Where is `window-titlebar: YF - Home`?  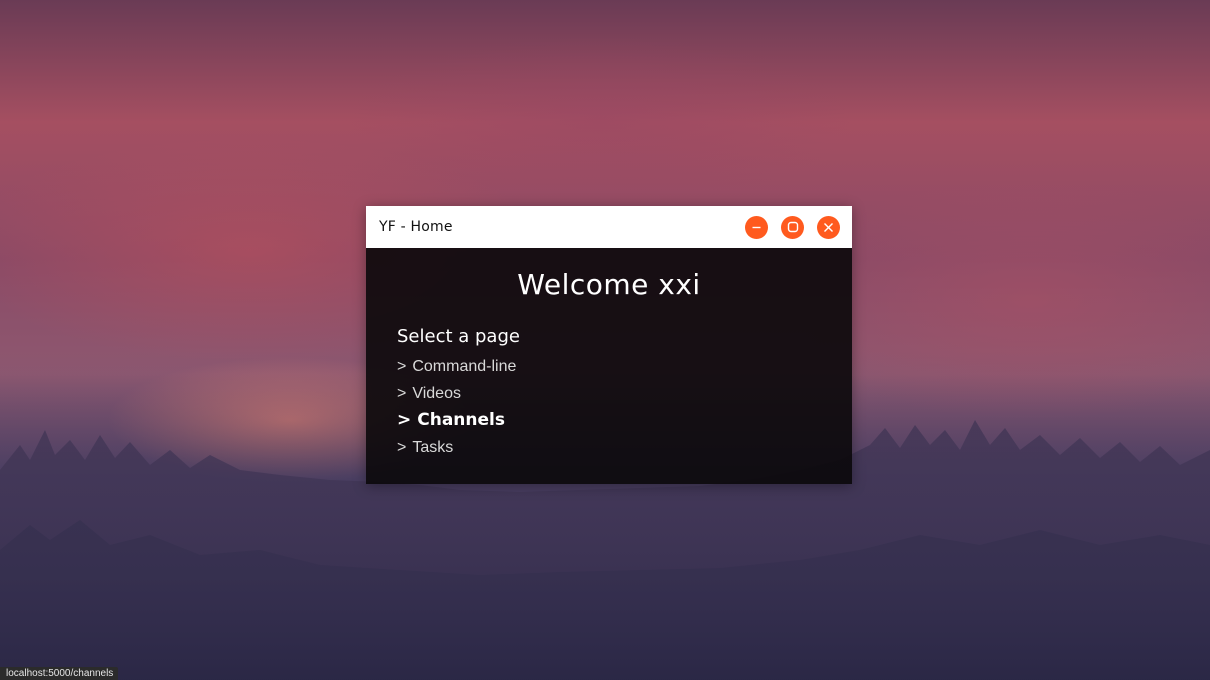 window-titlebar: YF - Home is located at coordinates (609, 227).